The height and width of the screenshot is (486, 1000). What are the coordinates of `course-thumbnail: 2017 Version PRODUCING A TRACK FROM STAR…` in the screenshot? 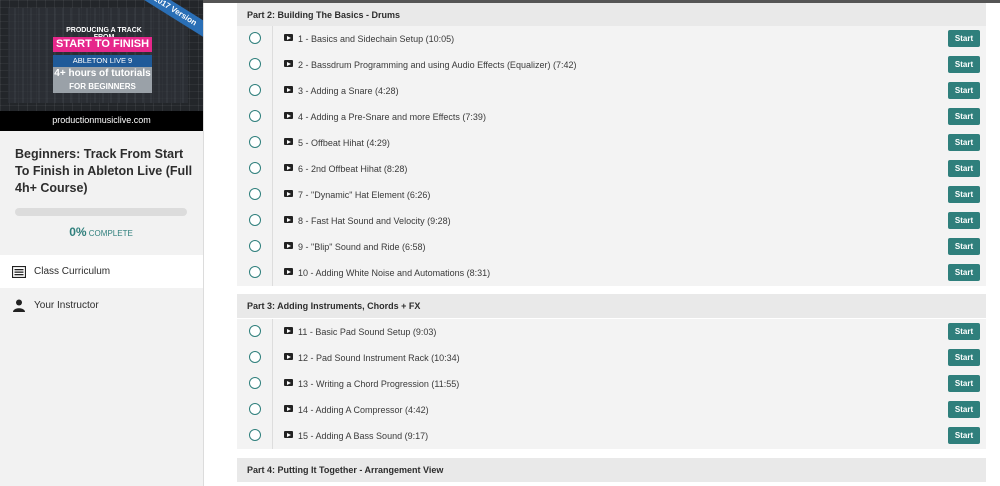 It's located at (101, 65).